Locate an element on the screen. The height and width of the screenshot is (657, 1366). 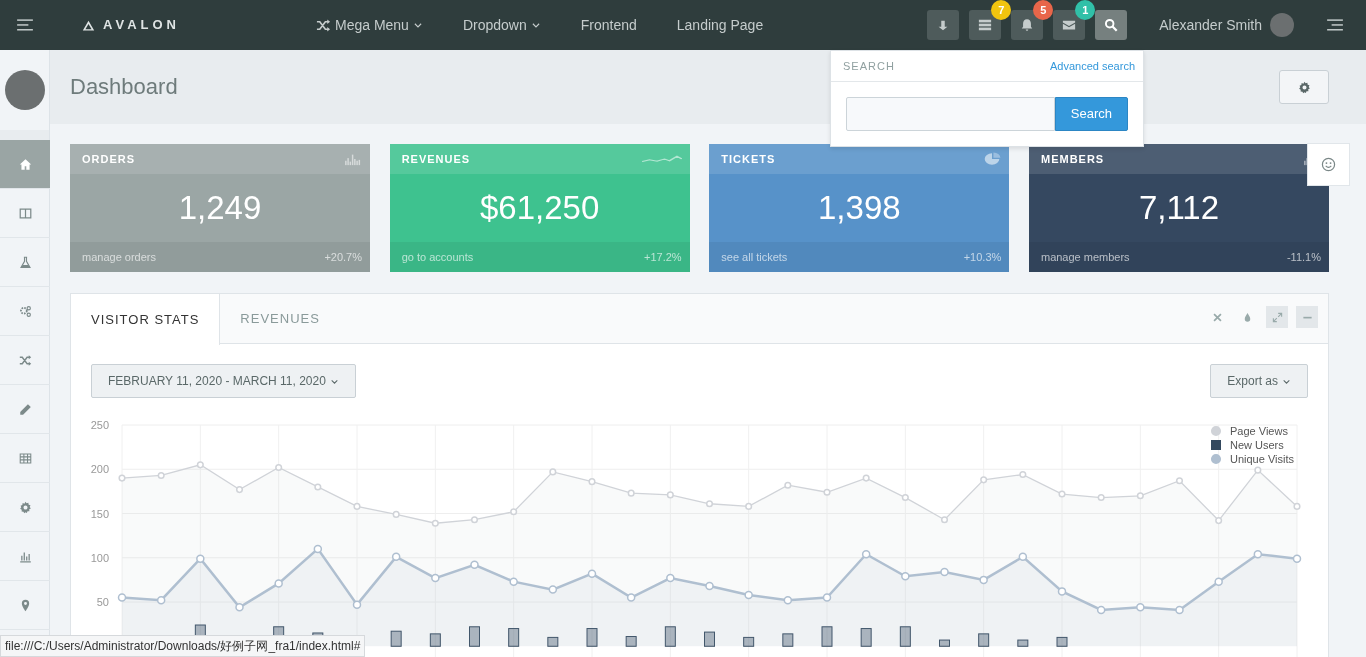
legend-label: Page Views is located at coordinates (1259, 431).